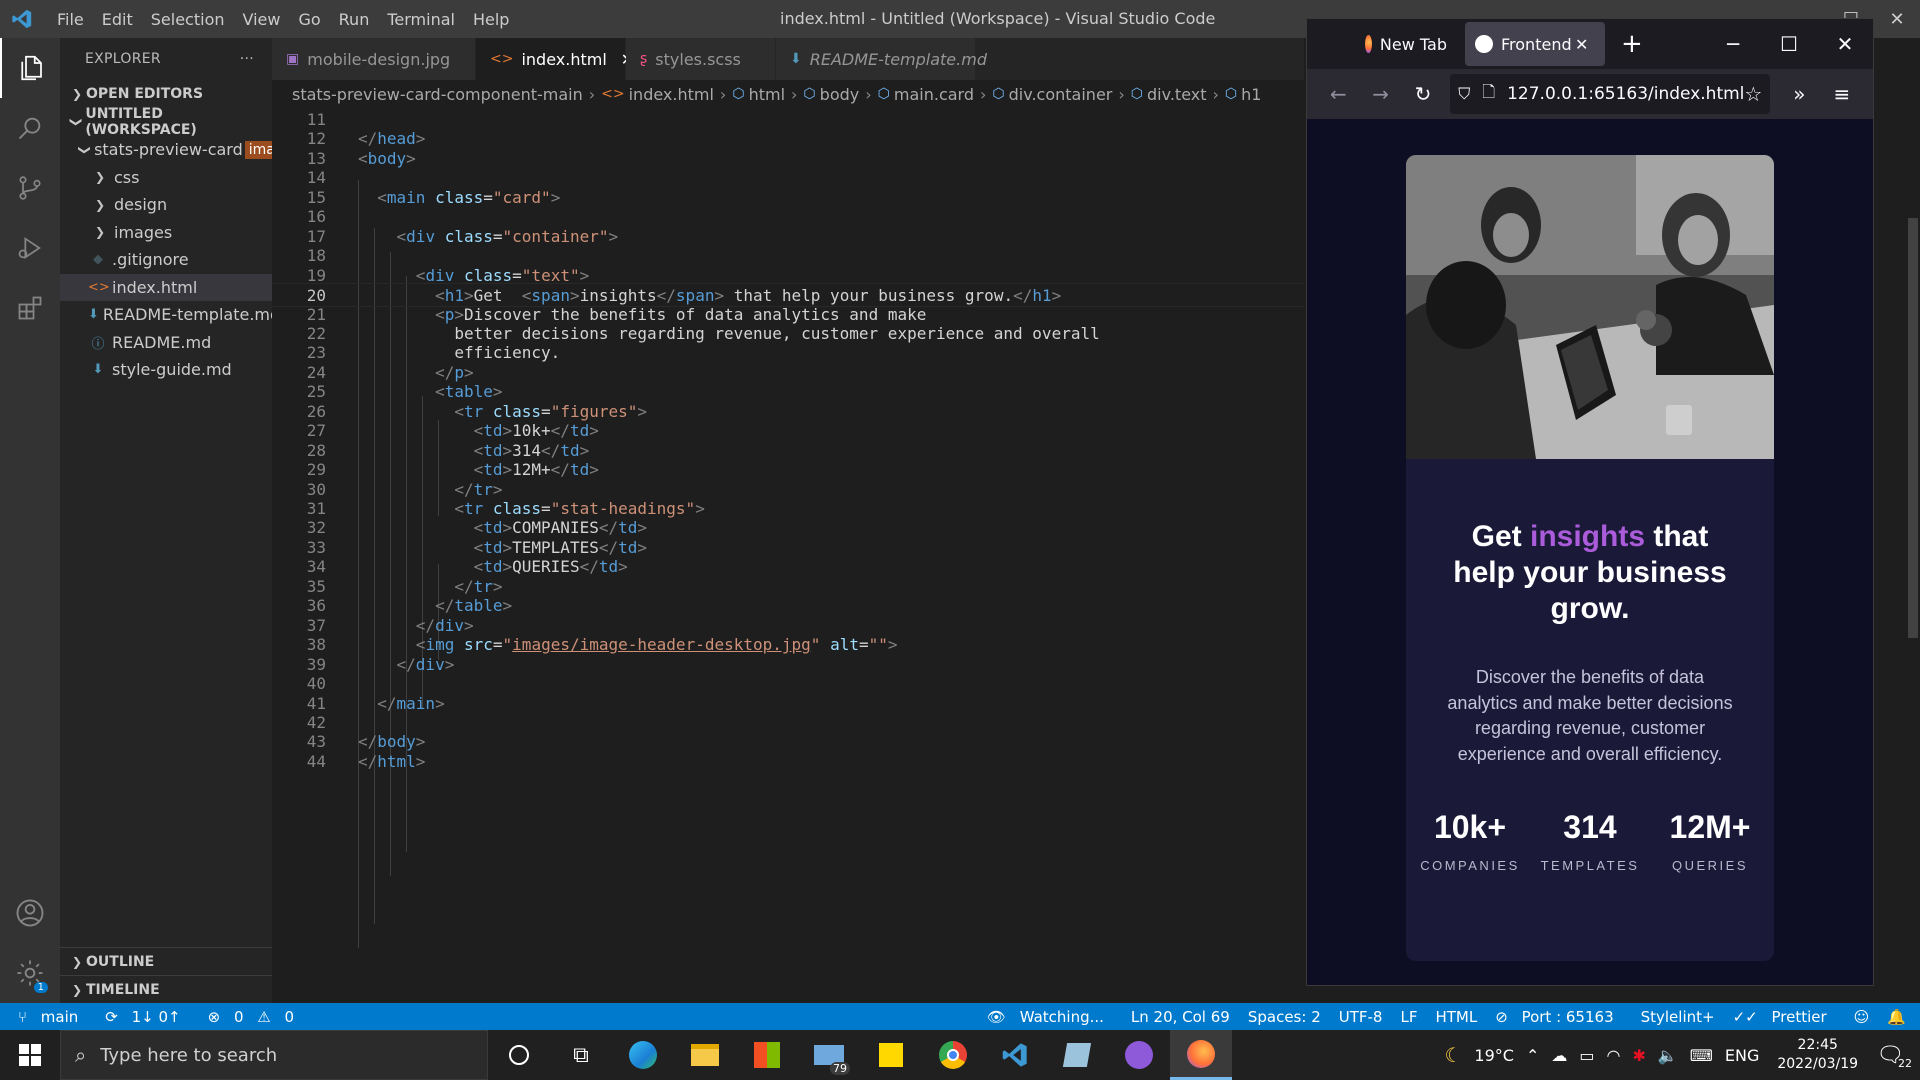 This screenshot has height=1080, width=1920. Describe the element at coordinates (166, 315) in the screenshot. I see `tree-file-readme-template: ⬇ README-template.md` at that location.